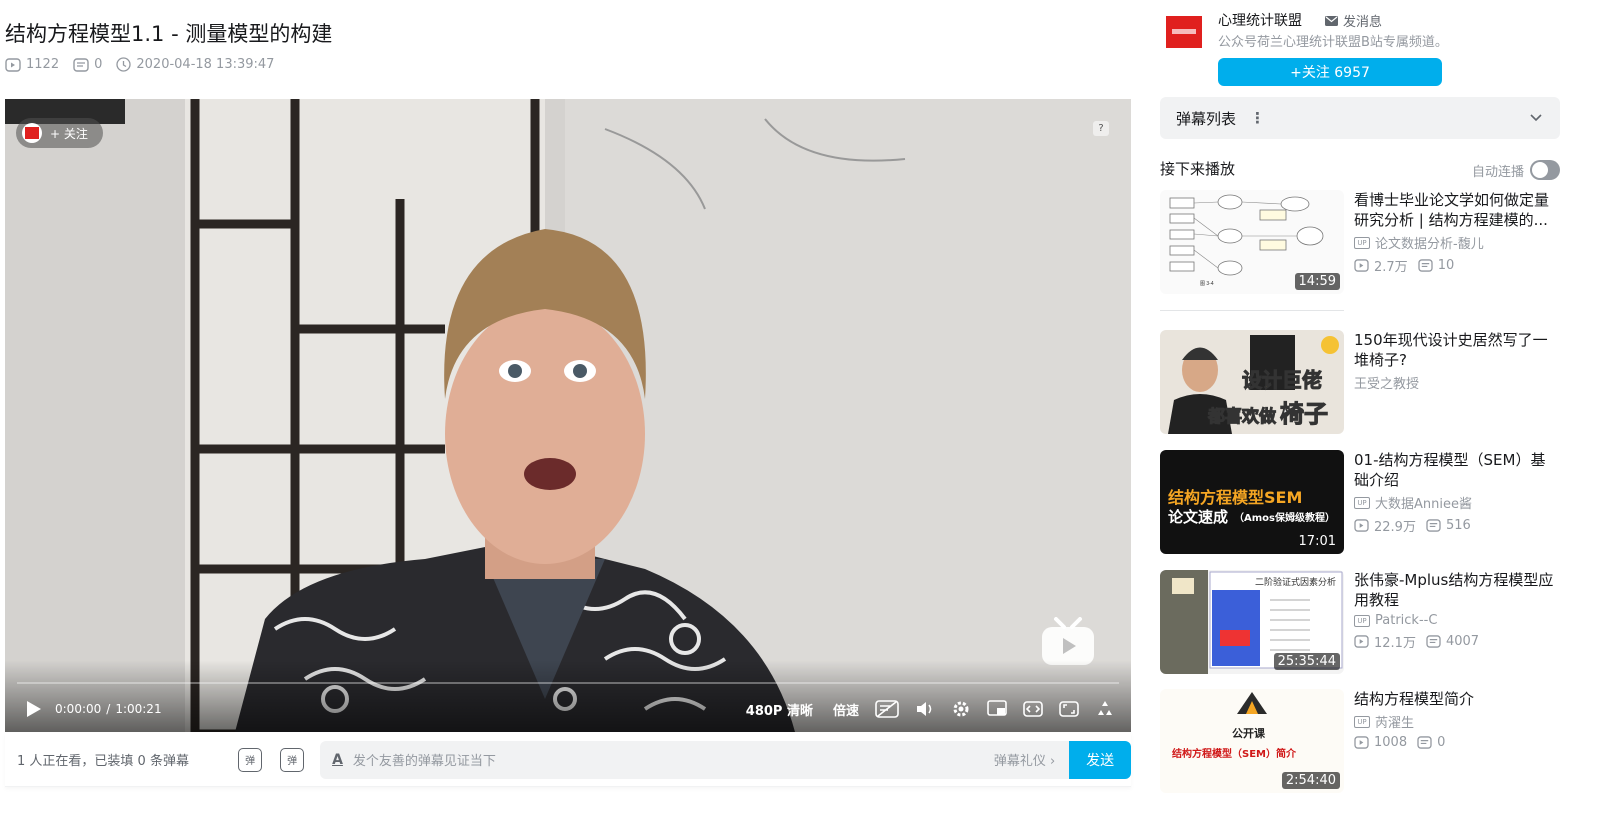 The width and height of the screenshot is (1611, 820). Describe the element at coordinates (1252, 741) in the screenshot. I see `rec-thumbnail: 公开课 结构方程模型（SEM）简介 2:54:40` at that location.